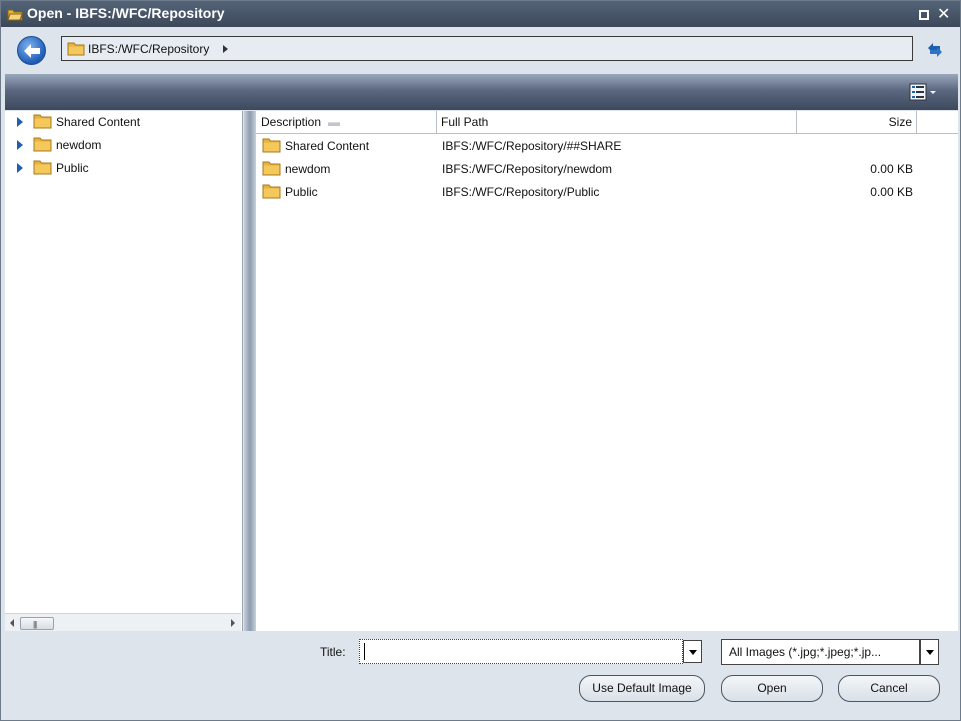 Image resolution: width=961 pixels, height=721 pixels. Describe the element at coordinates (126, 13) in the screenshot. I see `window-title: Open - IBFS:/WFC/Repository` at that location.